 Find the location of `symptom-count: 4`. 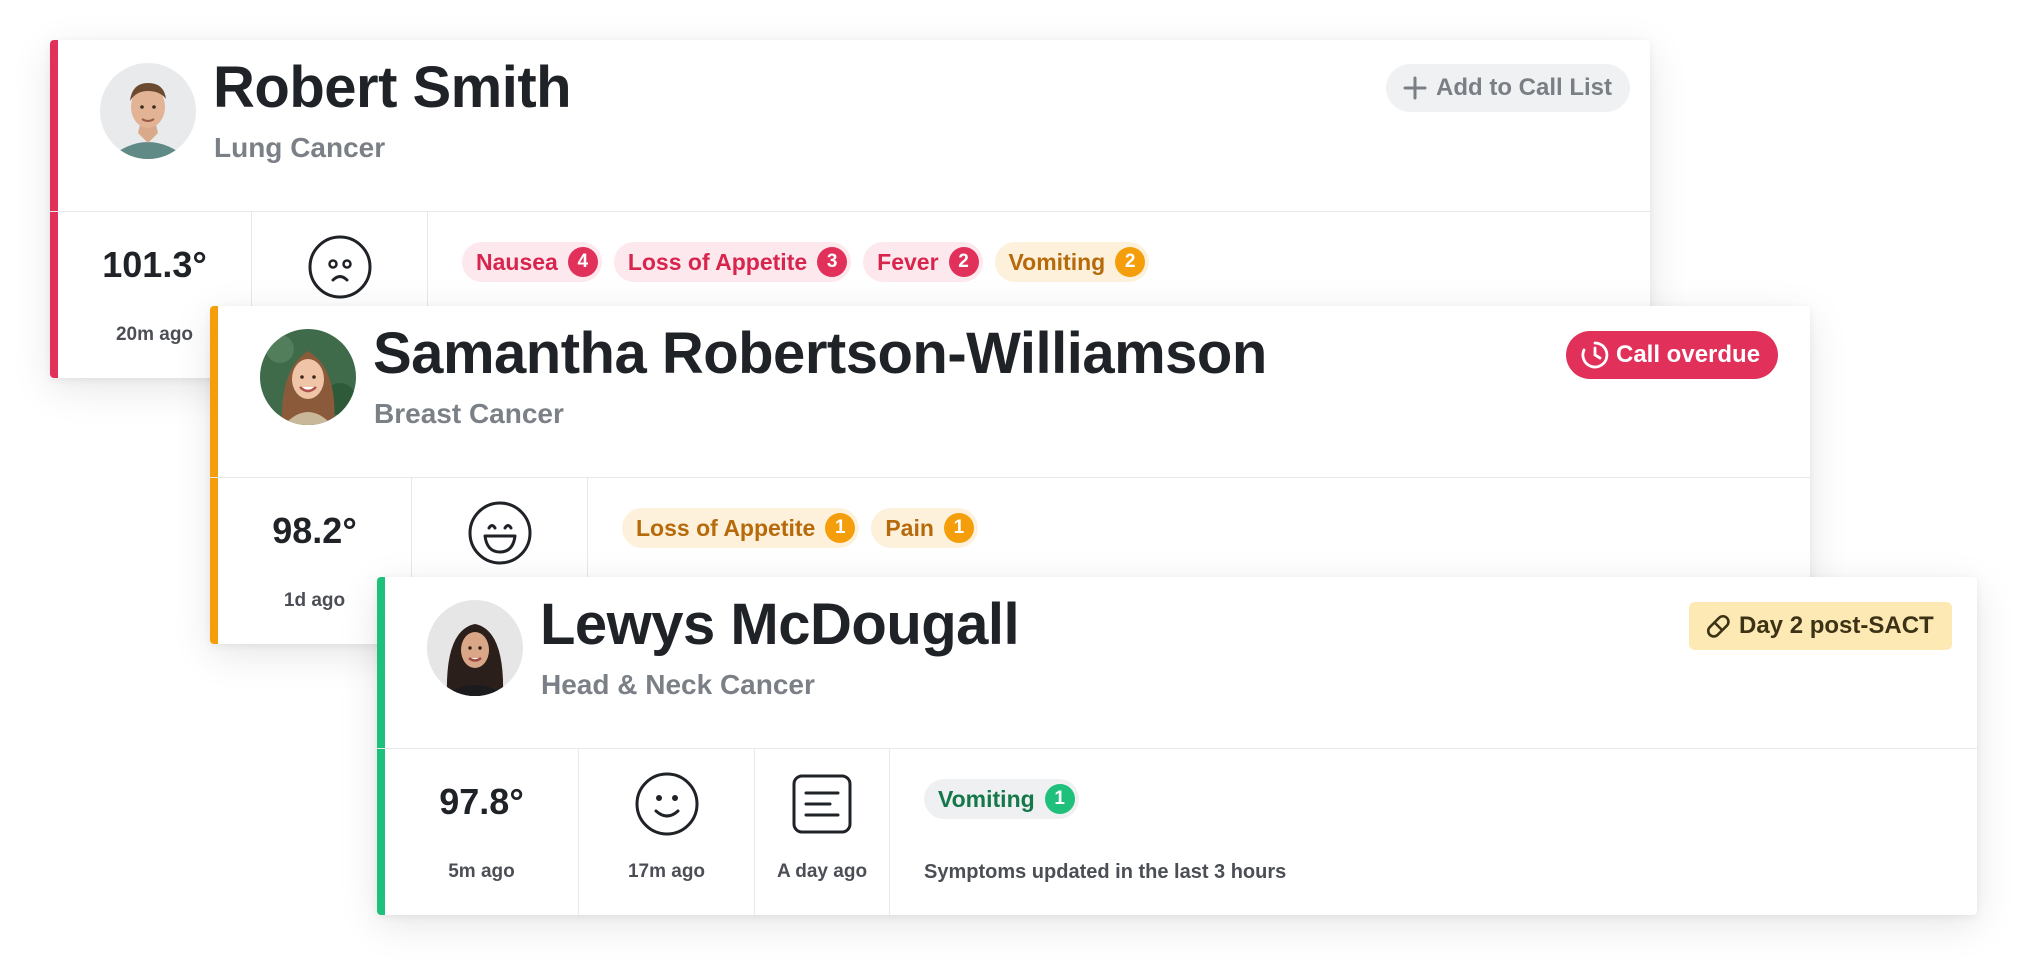

symptom-count: 4 is located at coordinates (582, 262).